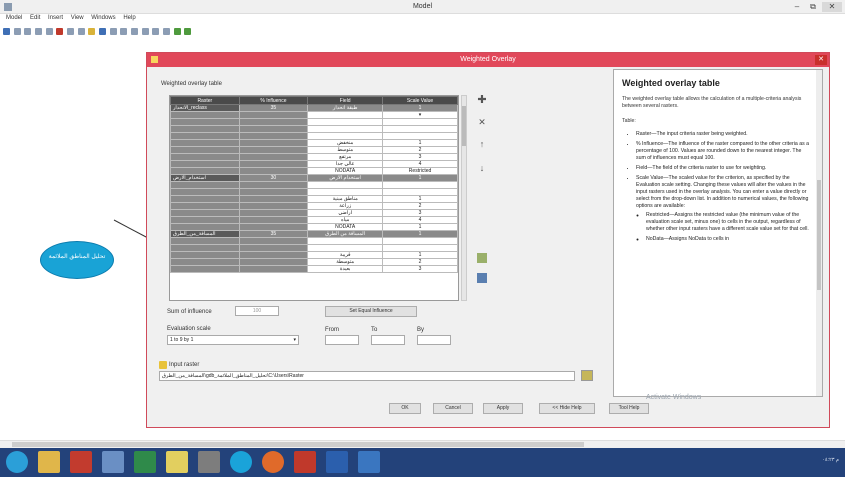 The width and height of the screenshot is (845, 477). I want to click on remap-row: NODATA Restricted, so click(314, 171).